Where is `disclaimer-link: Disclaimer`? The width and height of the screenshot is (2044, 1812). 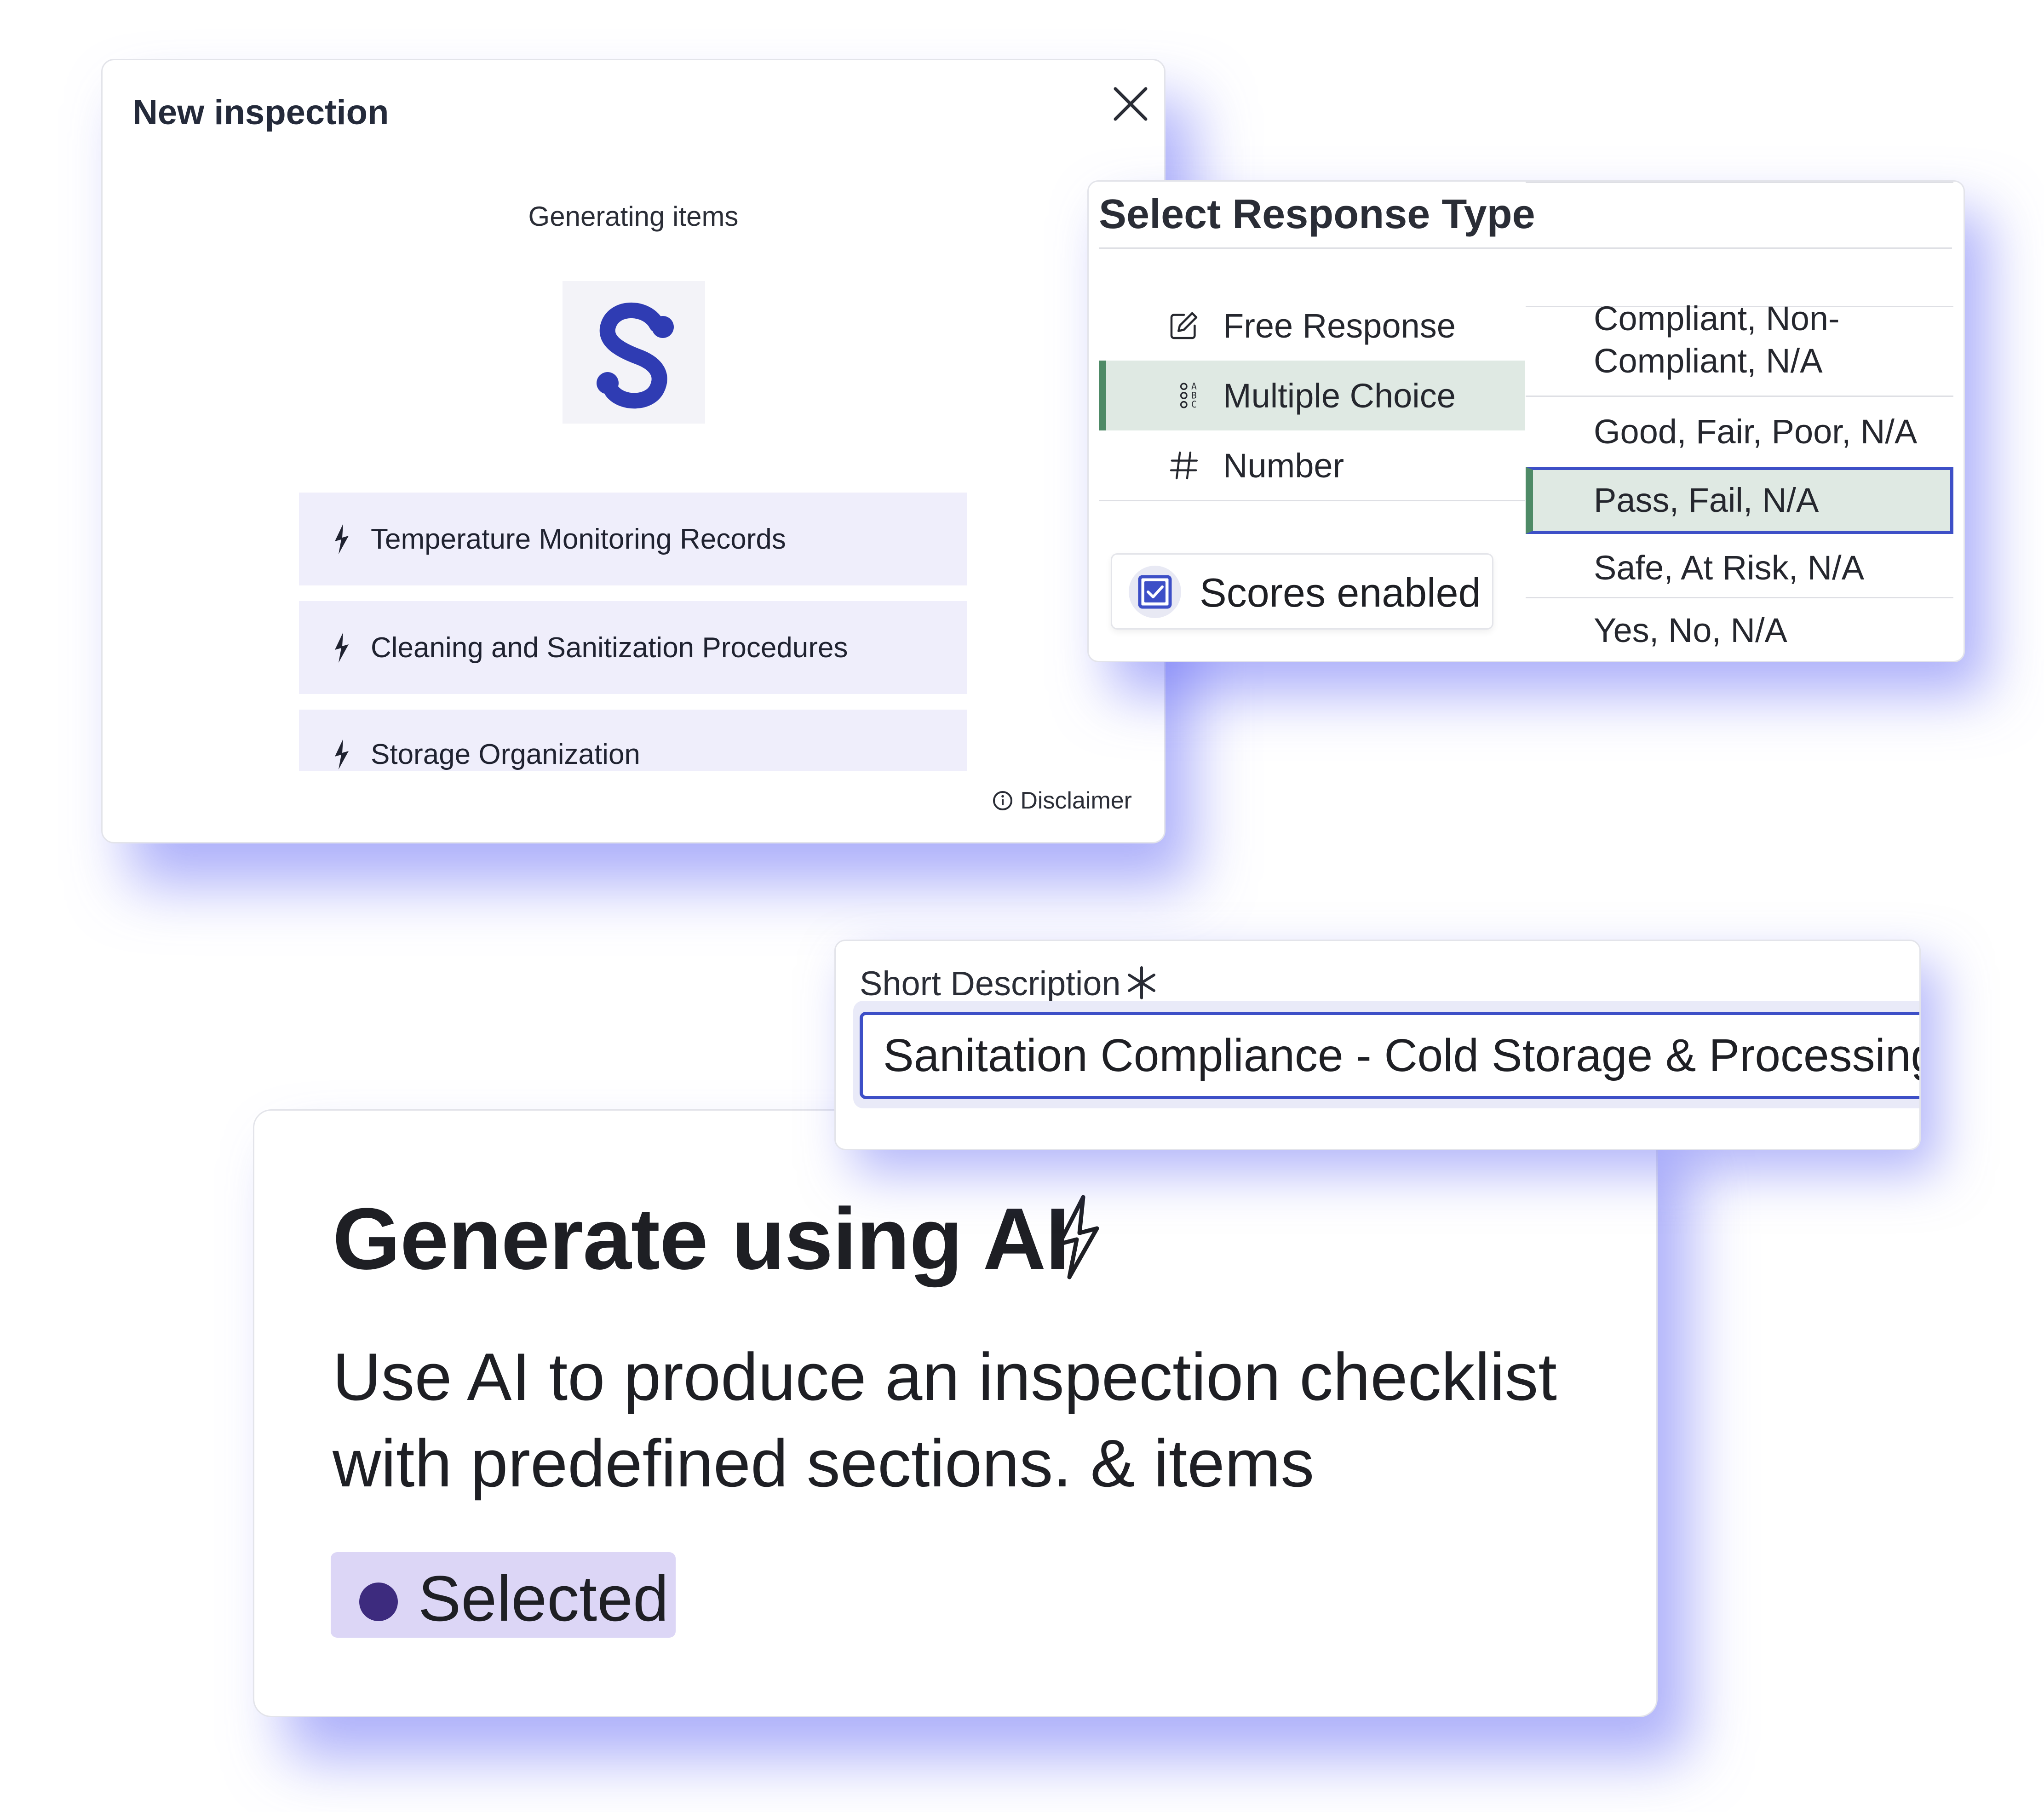 disclaimer-link: Disclaimer is located at coordinates (1062, 800).